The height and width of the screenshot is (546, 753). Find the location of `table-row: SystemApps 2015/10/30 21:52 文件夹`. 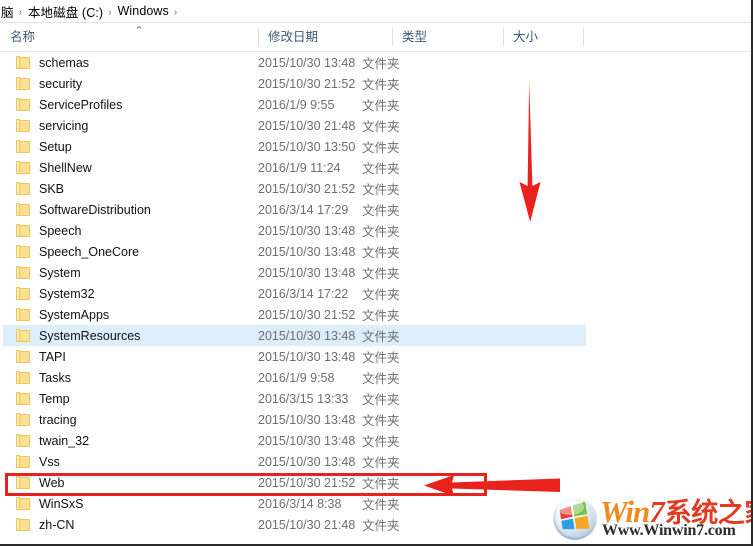

table-row: SystemApps 2015/10/30 21:52 文件夹 is located at coordinates (294, 314).